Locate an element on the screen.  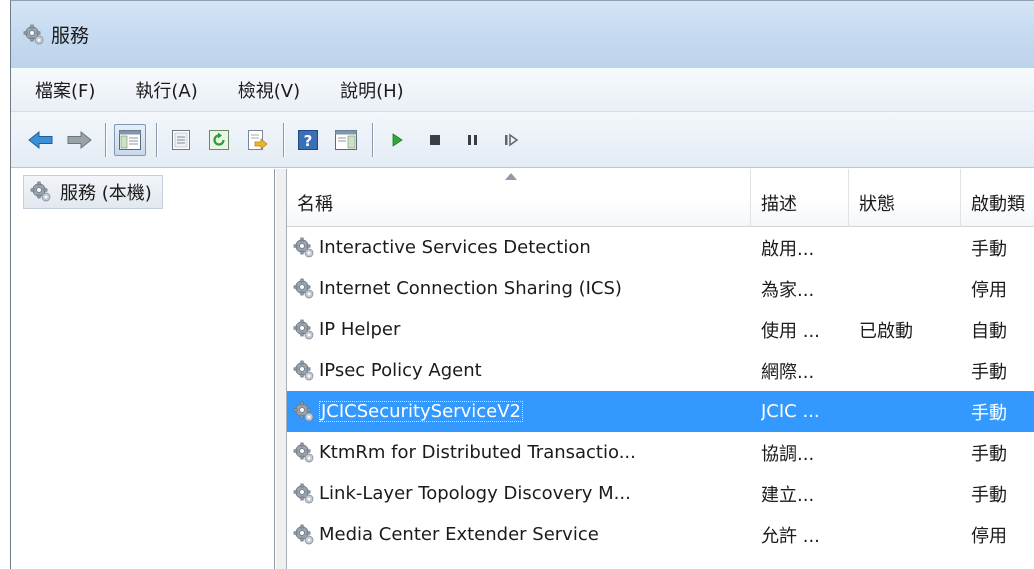
resume-service-button is located at coordinates (511, 140).